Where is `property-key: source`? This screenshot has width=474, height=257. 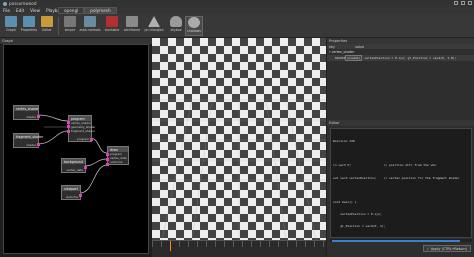
property-key: source is located at coordinates (340, 58).